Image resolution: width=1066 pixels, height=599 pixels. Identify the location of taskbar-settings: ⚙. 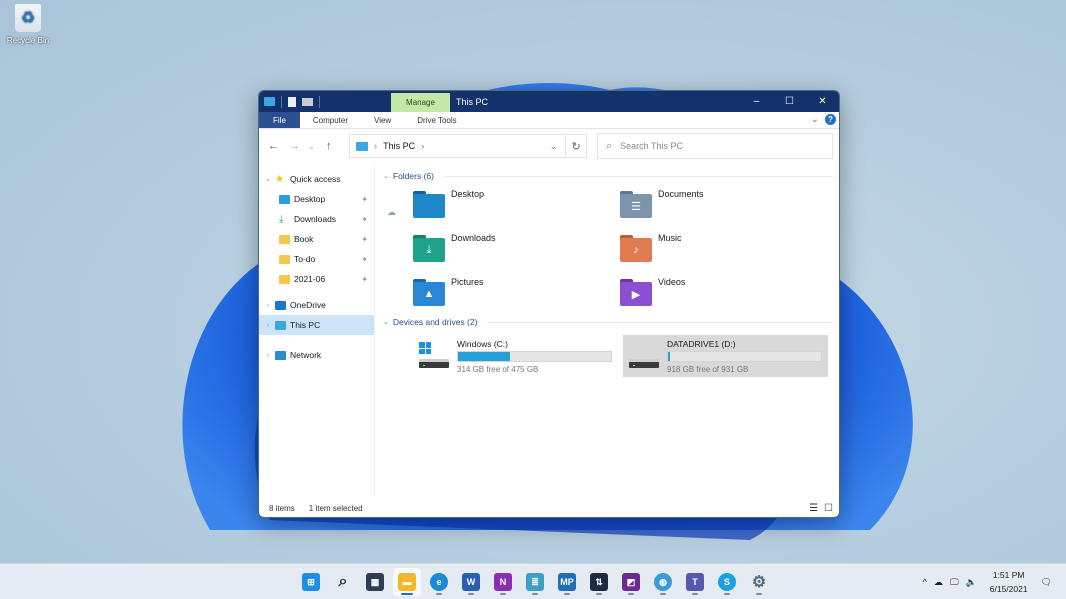
(759, 582).